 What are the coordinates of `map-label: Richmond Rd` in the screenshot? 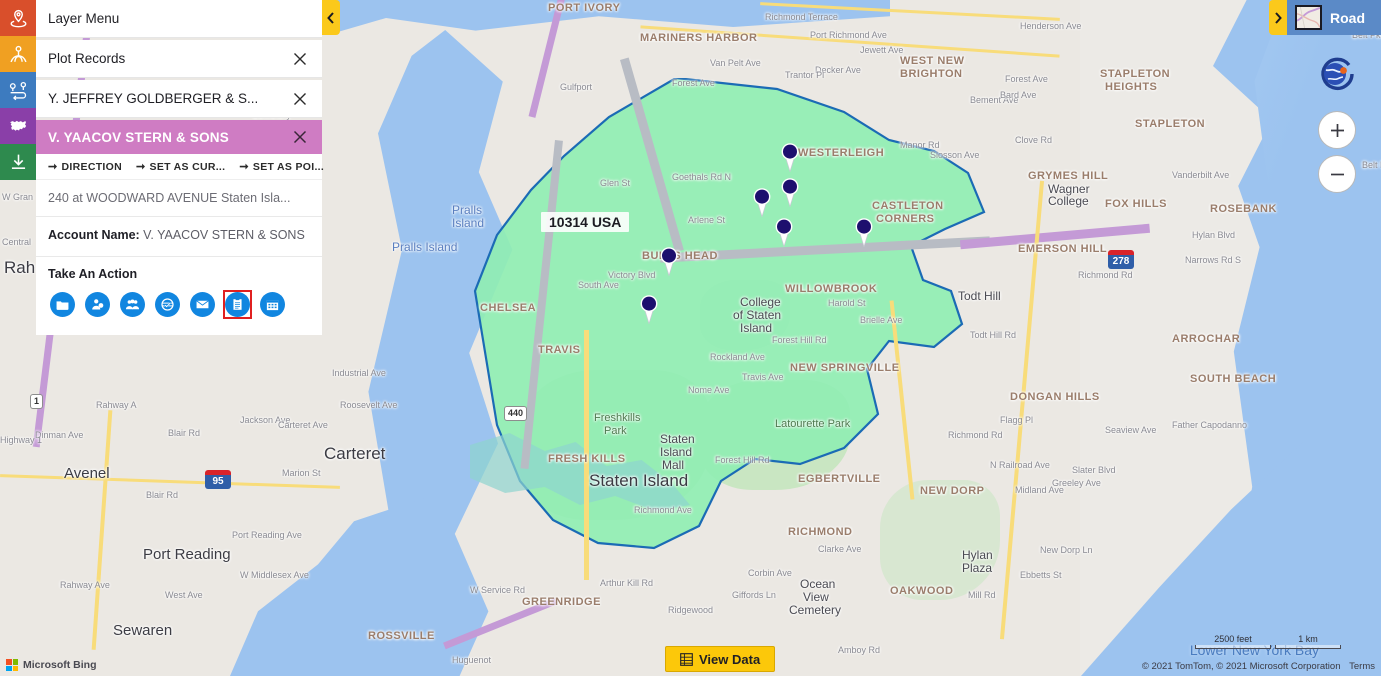 It's located at (1105, 275).